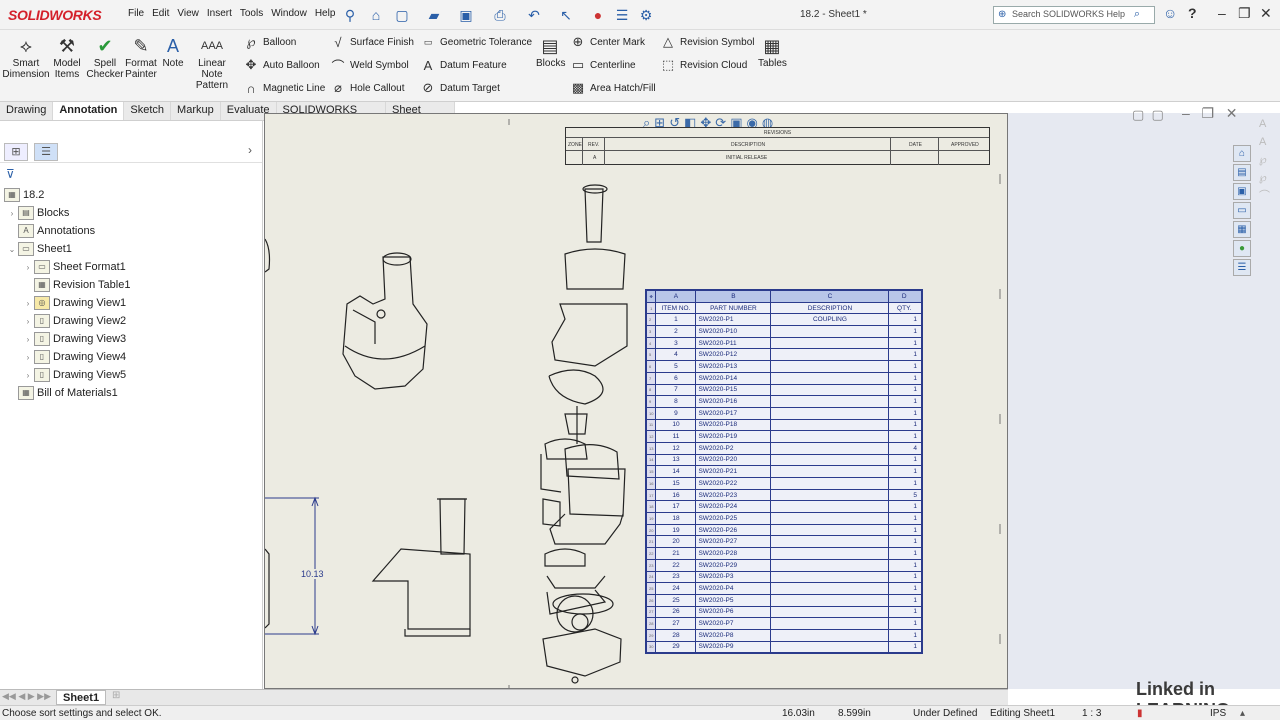 The width and height of the screenshot is (1280, 721). Describe the element at coordinates (476, 42) in the screenshot. I see `geometric-tolerance-button: ▭ Geometric Tolerance` at that location.